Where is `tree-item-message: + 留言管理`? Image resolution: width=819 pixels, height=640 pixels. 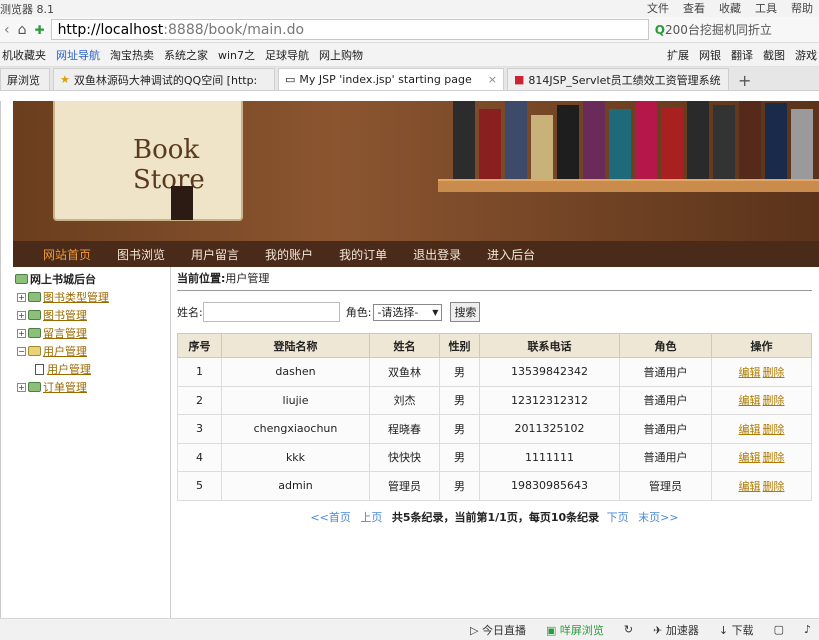 tree-item-message: + 留言管理 is located at coordinates (91, 333).